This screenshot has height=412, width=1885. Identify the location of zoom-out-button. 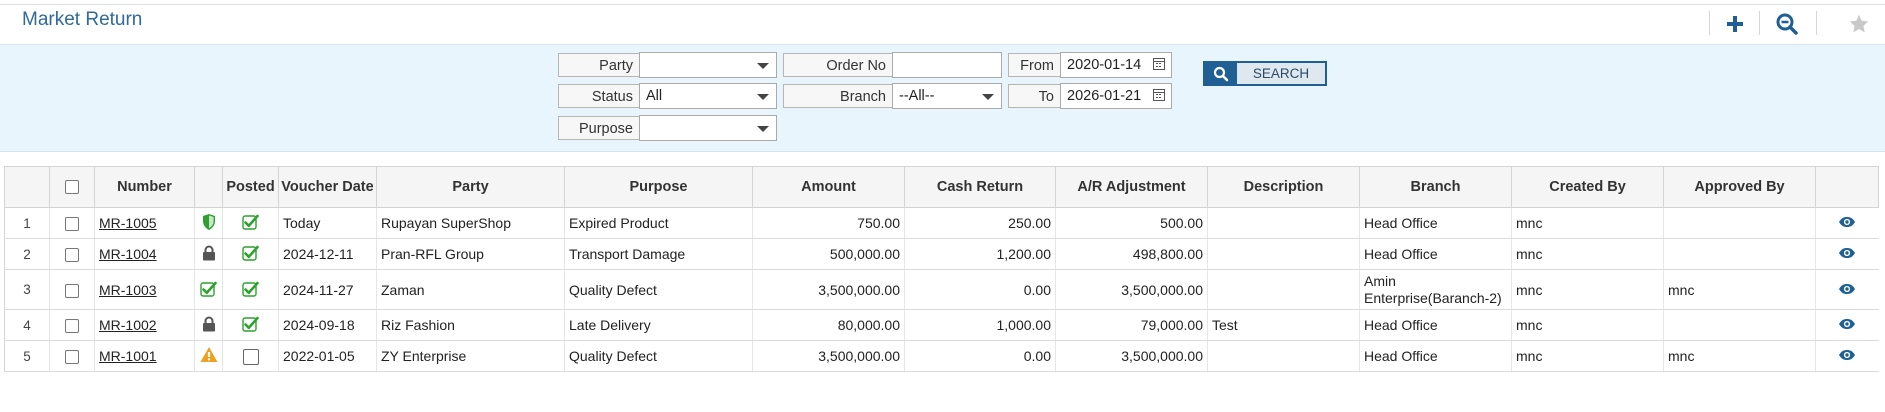
(1787, 24).